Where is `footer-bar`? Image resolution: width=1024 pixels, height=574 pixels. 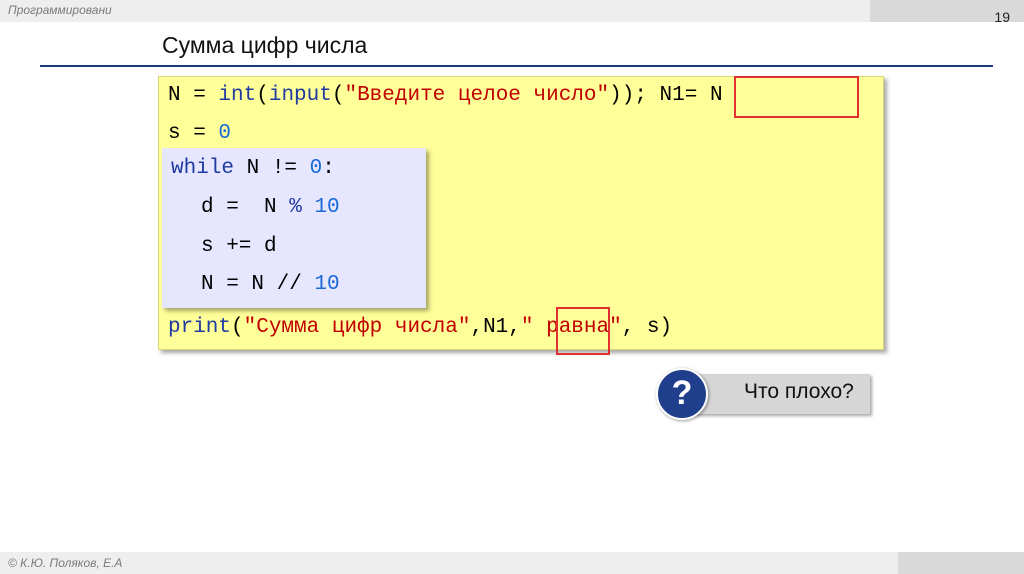 footer-bar is located at coordinates (449, 563).